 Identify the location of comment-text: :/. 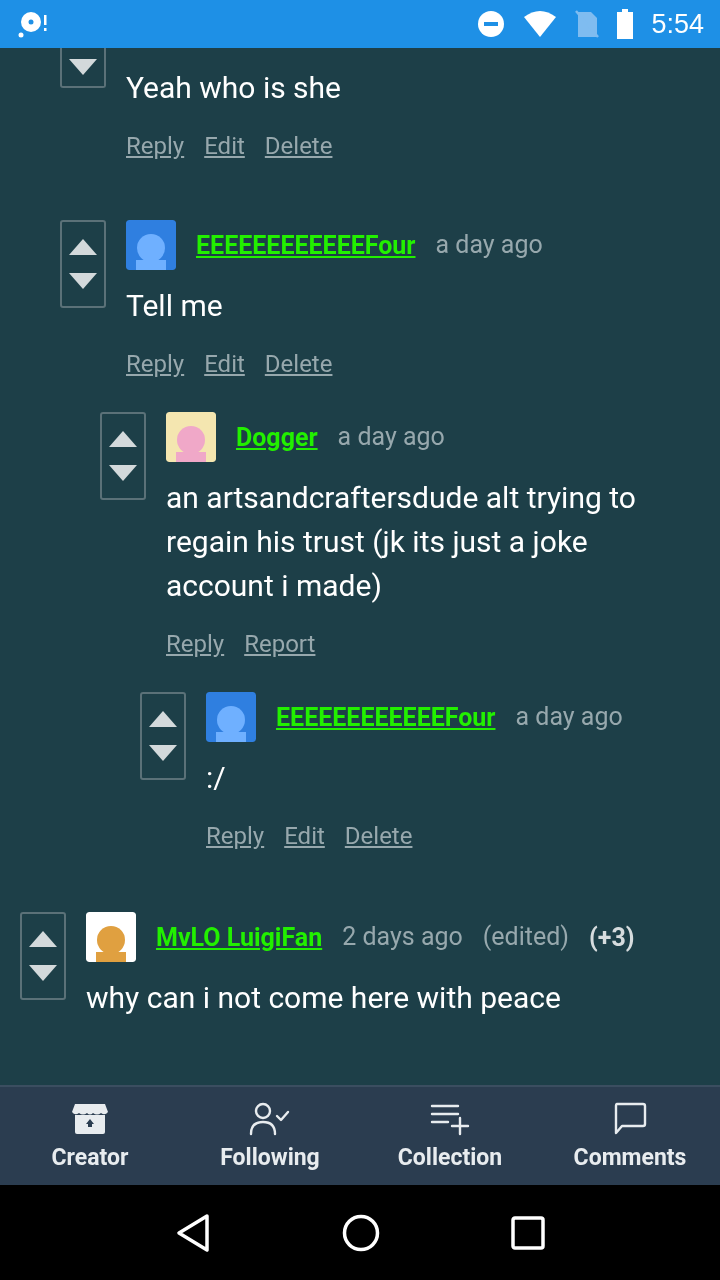
(216, 778).